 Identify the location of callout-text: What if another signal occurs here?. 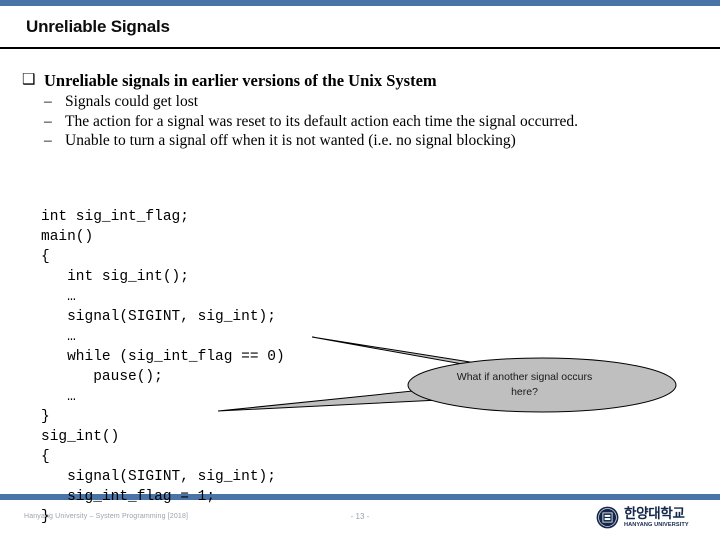
(524, 385).